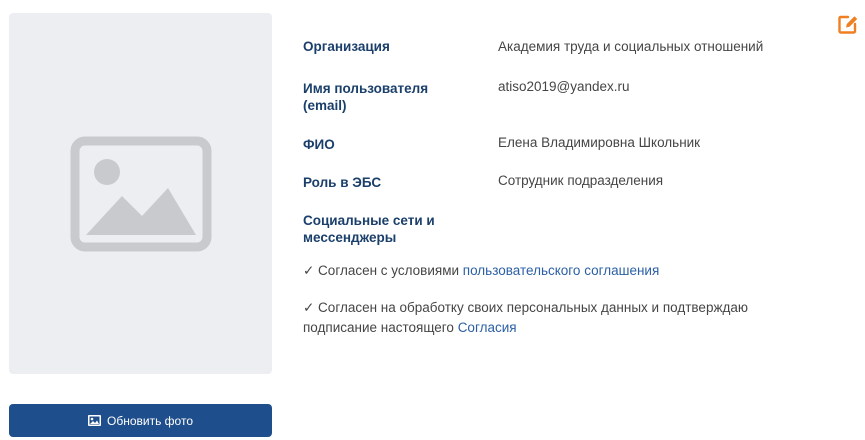 The image size is (865, 440). What do you see at coordinates (581, 180) in the screenshot?
I see `field-value-role: Сотрудник подразделения` at bounding box center [581, 180].